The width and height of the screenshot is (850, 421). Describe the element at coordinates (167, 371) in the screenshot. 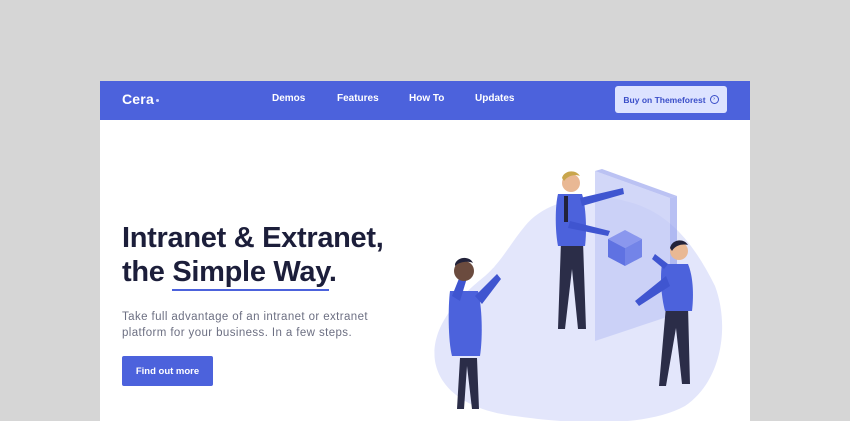

I see `find-out-more-button: Find out more` at that location.